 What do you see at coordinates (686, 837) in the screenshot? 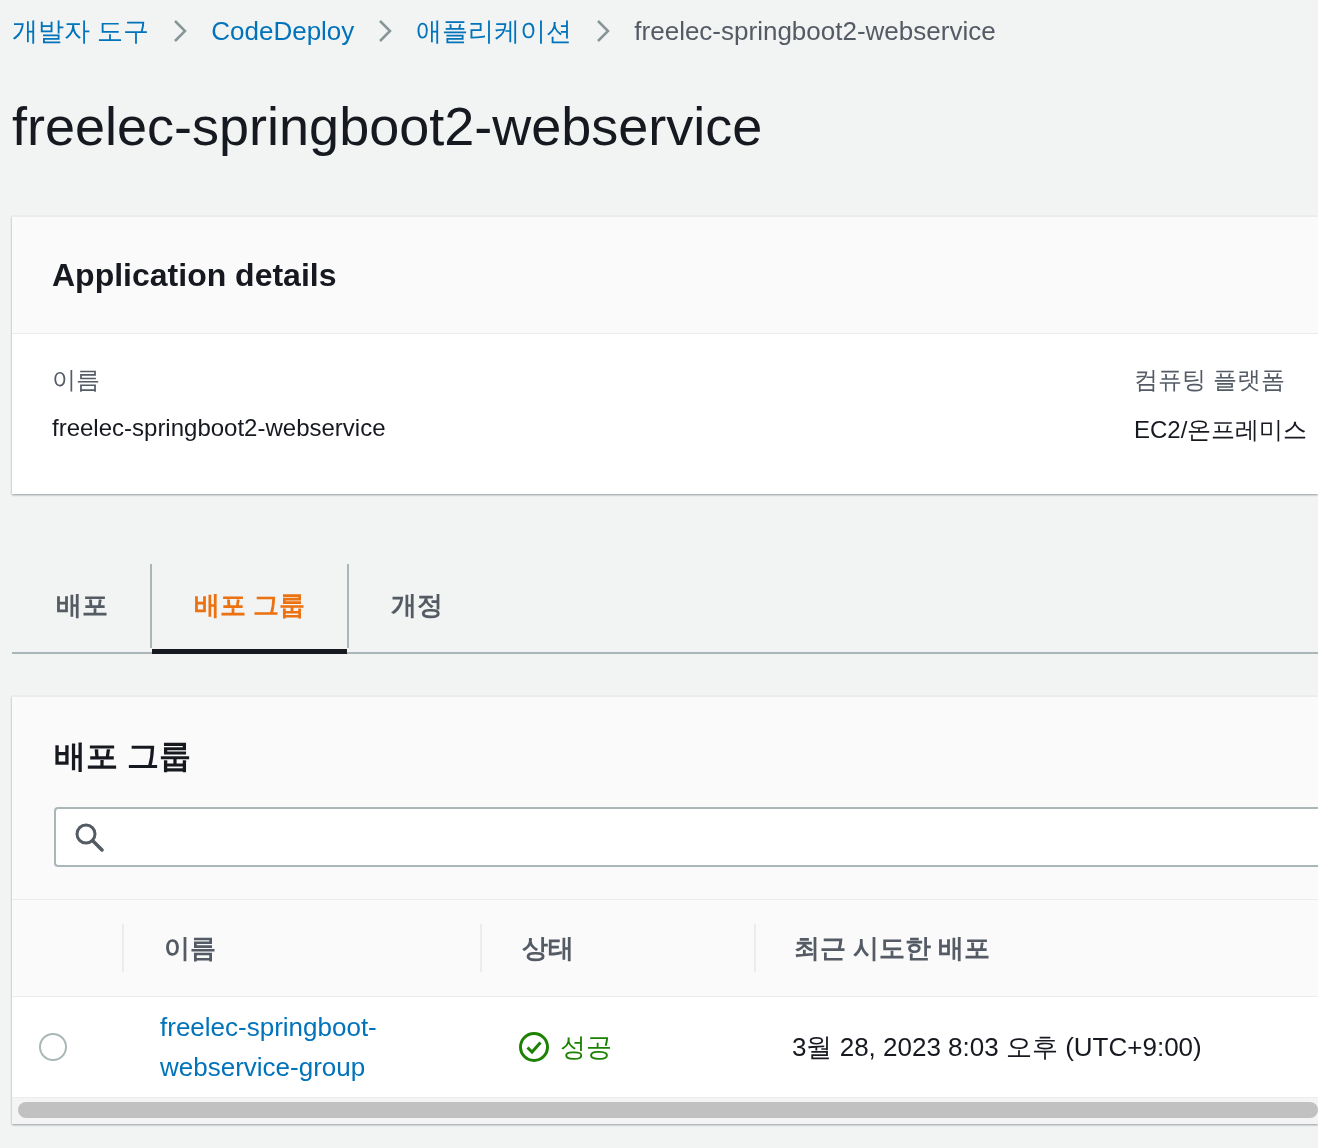
I see `search-field` at bounding box center [686, 837].